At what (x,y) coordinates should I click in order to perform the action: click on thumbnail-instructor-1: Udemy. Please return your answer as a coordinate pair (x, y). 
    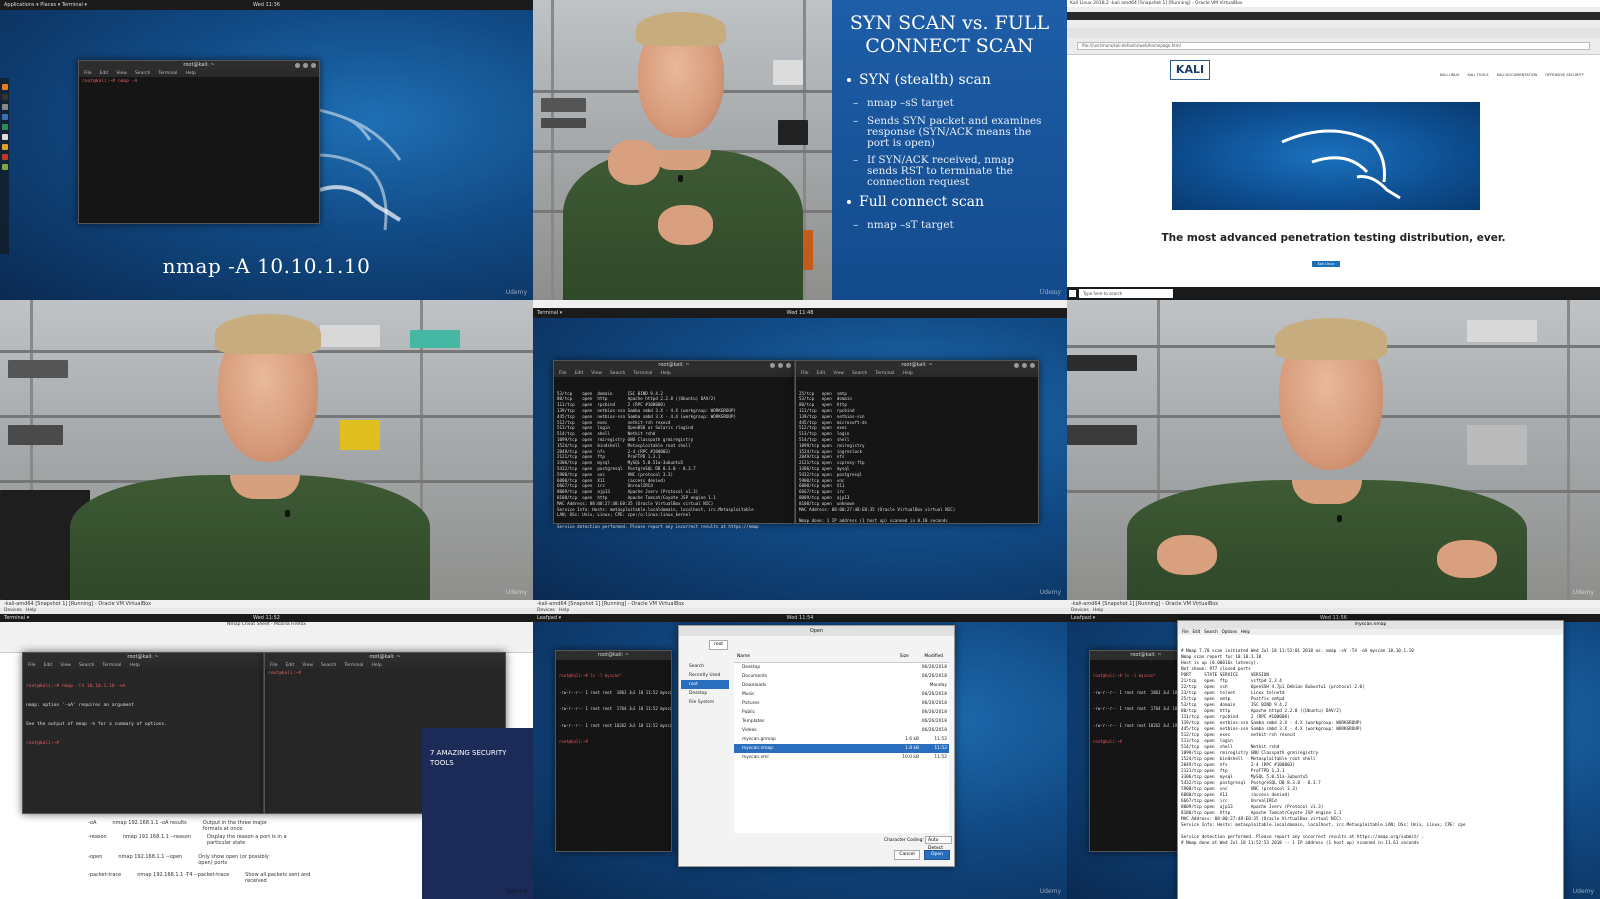
    Looking at the image, I should click on (266, 450).